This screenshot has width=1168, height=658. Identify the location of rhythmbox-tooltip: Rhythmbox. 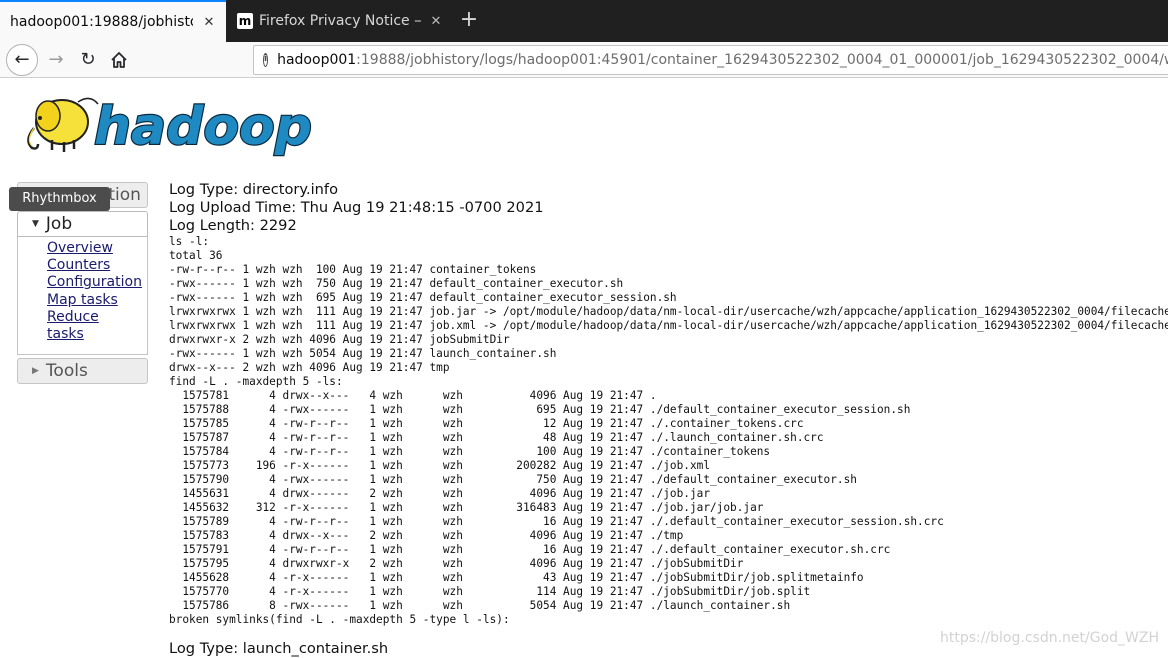
(59, 199).